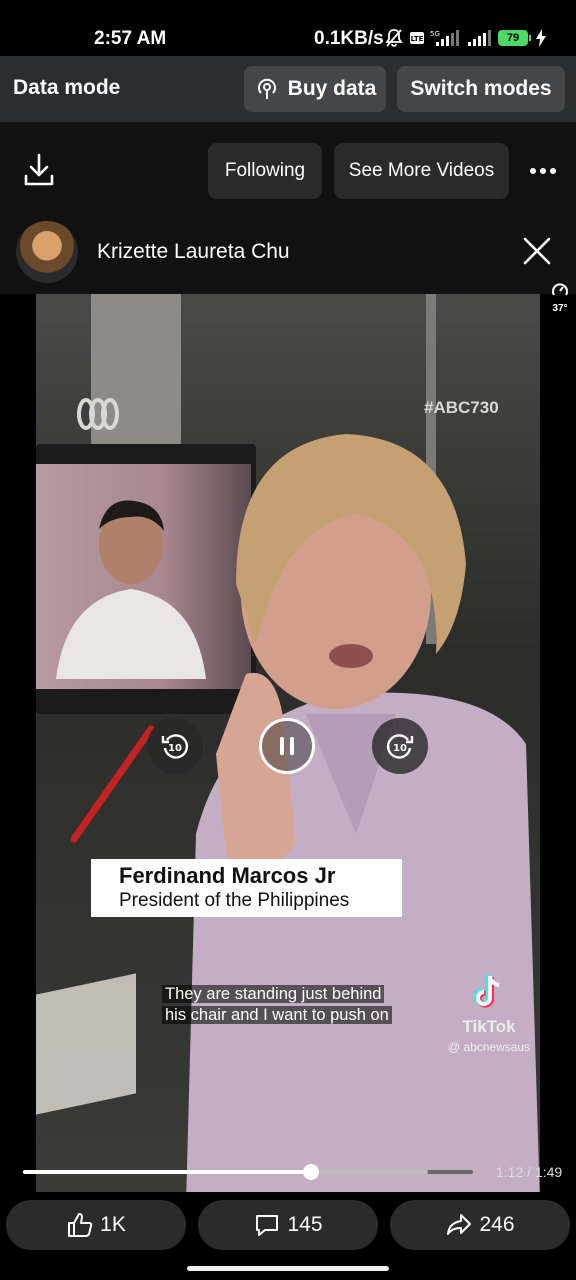 This screenshot has height=1280, width=576. I want to click on forward-button: 10, so click(400, 746).